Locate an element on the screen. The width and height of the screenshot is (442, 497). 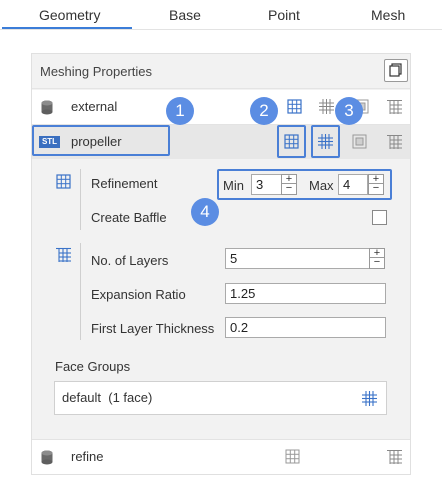
face-groups-list: default (1 face) is located at coordinates (220, 398).